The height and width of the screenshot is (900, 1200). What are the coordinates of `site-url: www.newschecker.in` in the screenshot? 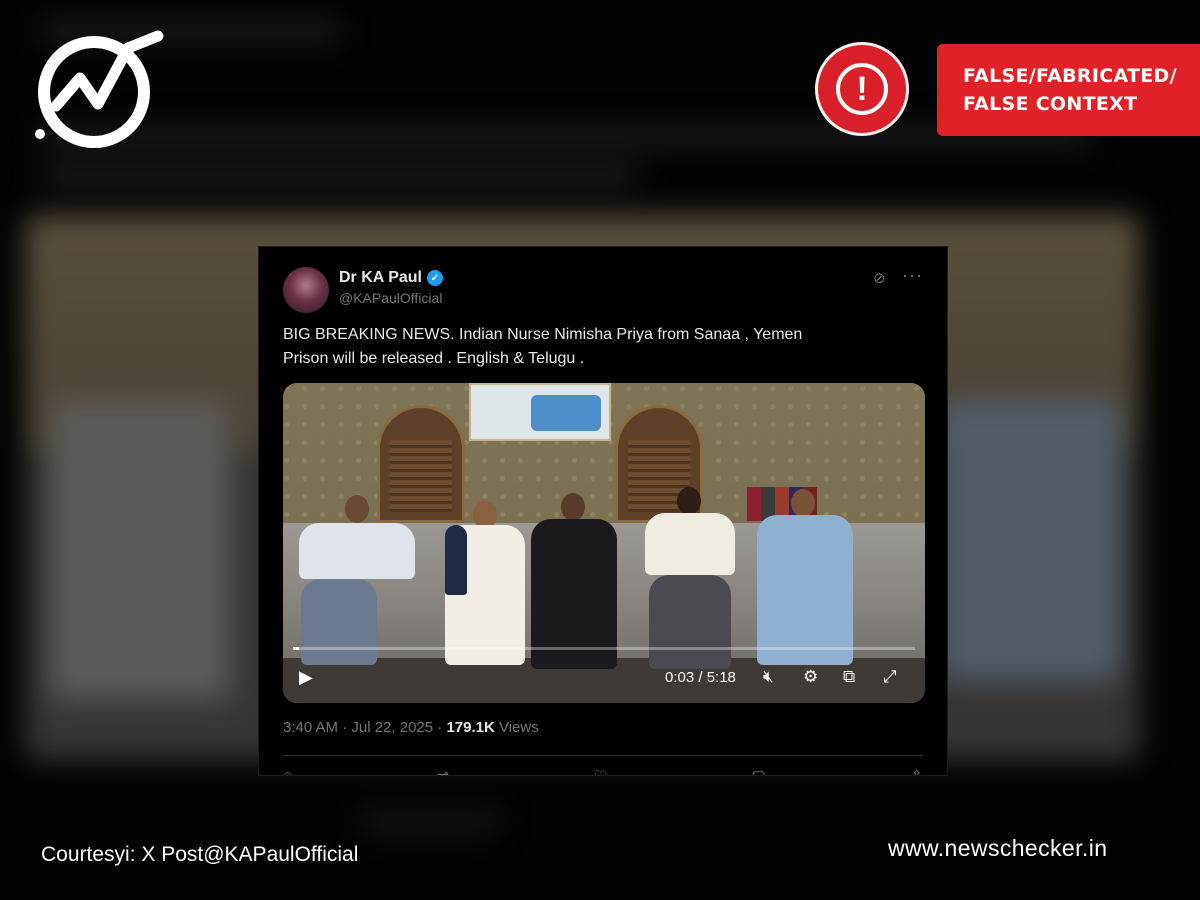 It's located at (997, 848).